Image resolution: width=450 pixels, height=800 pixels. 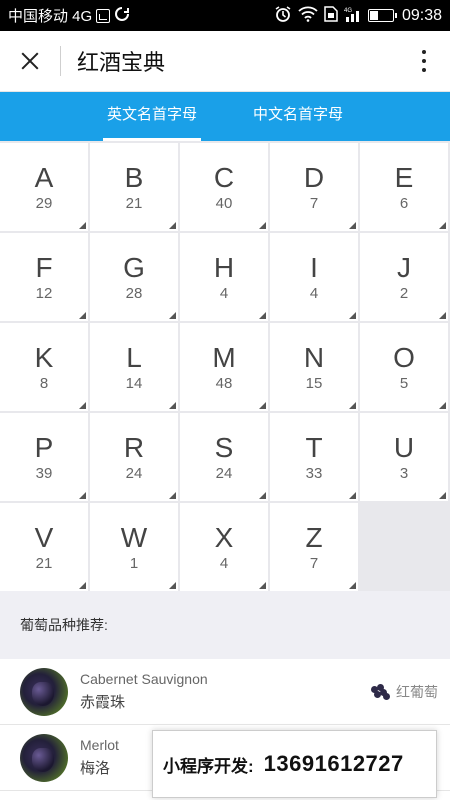 What do you see at coordinates (225, 15) in the screenshot?
I see `status-bar: 中国移动 4G 4G 09:38` at bounding box center [225, 15].